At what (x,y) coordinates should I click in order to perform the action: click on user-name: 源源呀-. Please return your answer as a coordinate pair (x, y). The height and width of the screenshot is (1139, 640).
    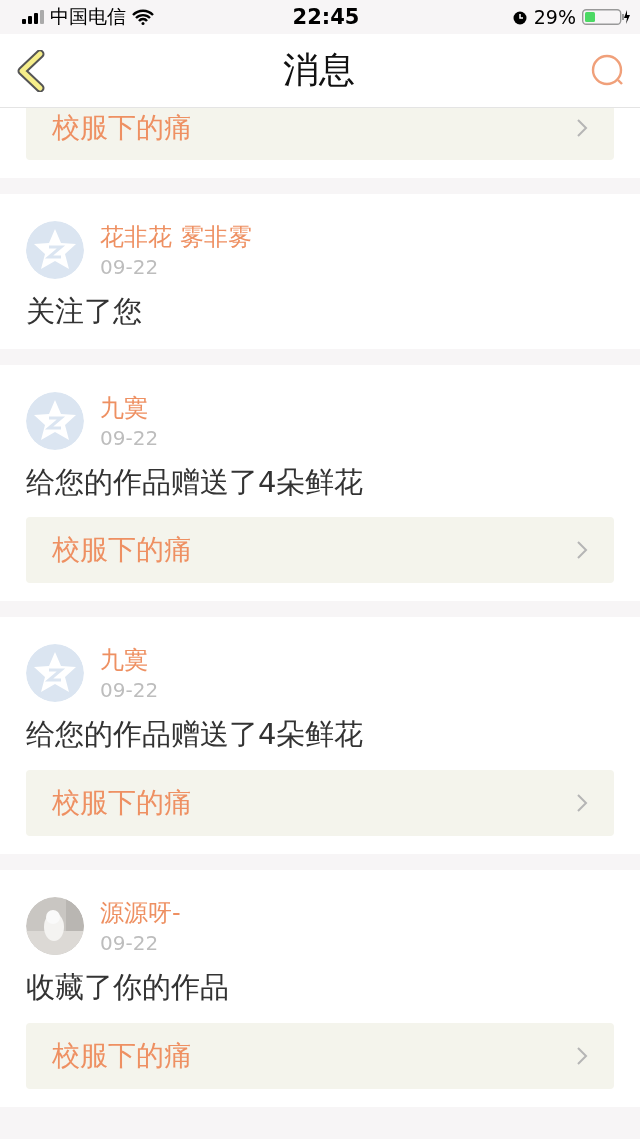
    Looking at the image, I should click on (140, 913).